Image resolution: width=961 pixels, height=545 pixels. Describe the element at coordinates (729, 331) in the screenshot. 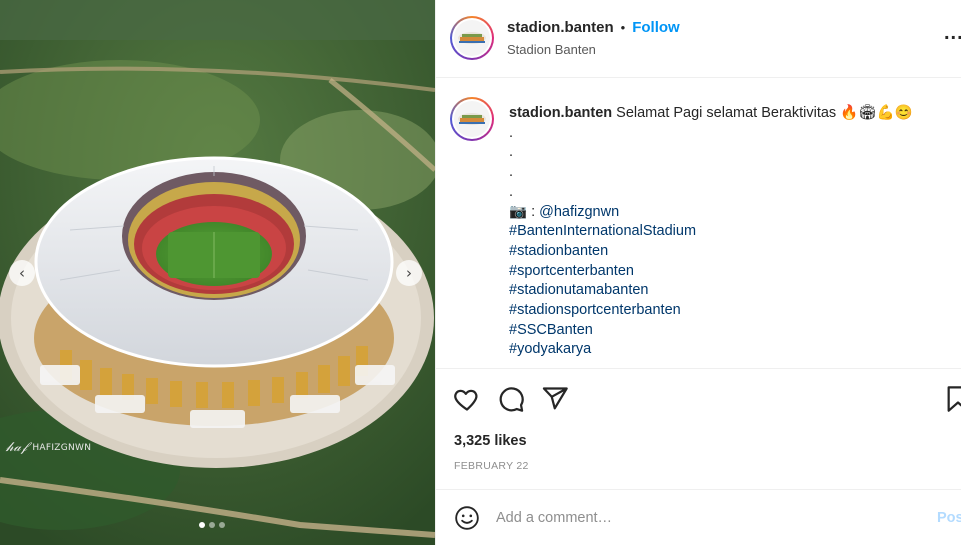

I see `hashtag-link: #SSCBanten` at that location.